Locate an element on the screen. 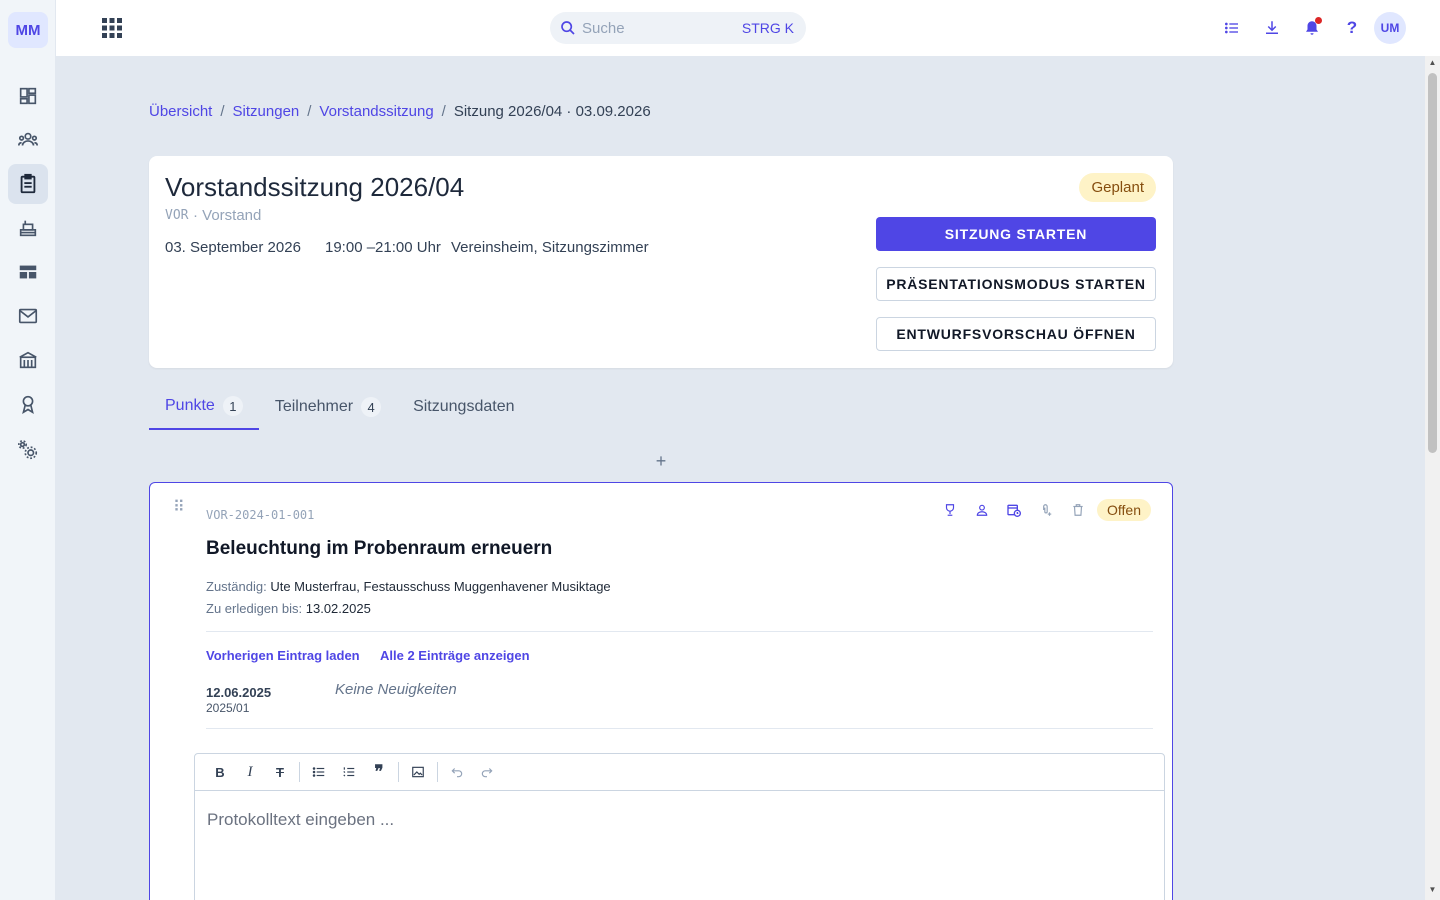 This screenshot has width=1440, height=900. delete-icon is located at coordinates (1078, 510).